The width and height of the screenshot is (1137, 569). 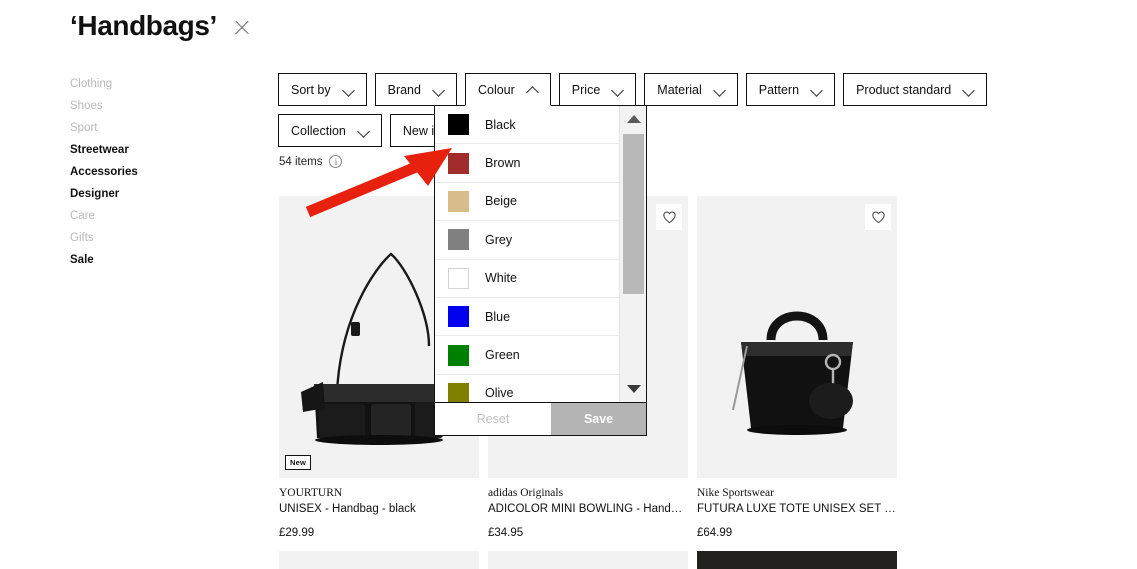 I want to click on filter-chip-colour: Colour, so click(x=507, y=89).